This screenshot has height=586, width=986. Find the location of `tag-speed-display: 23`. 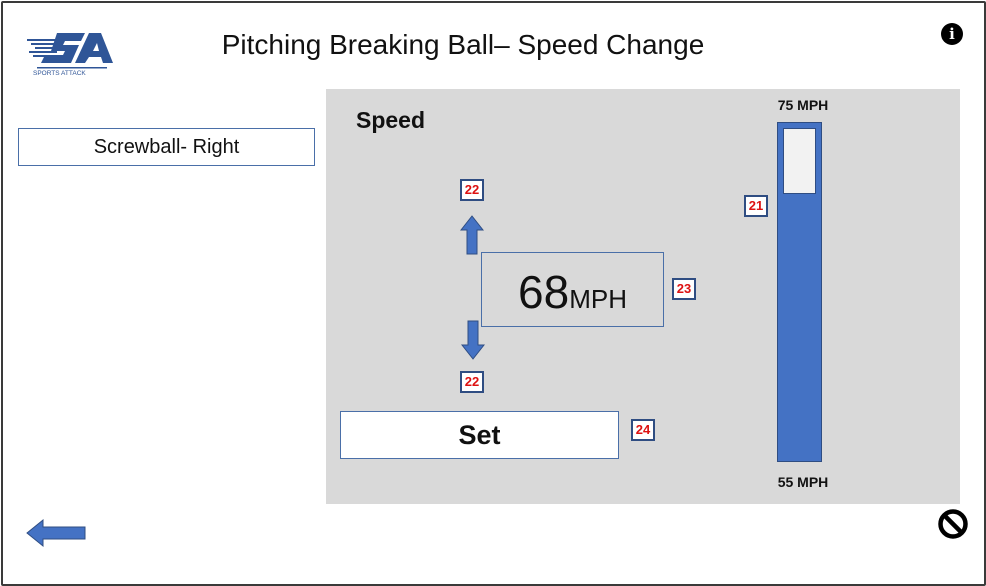

tag-speed-display: 23 is located at coordinates (684, 289).